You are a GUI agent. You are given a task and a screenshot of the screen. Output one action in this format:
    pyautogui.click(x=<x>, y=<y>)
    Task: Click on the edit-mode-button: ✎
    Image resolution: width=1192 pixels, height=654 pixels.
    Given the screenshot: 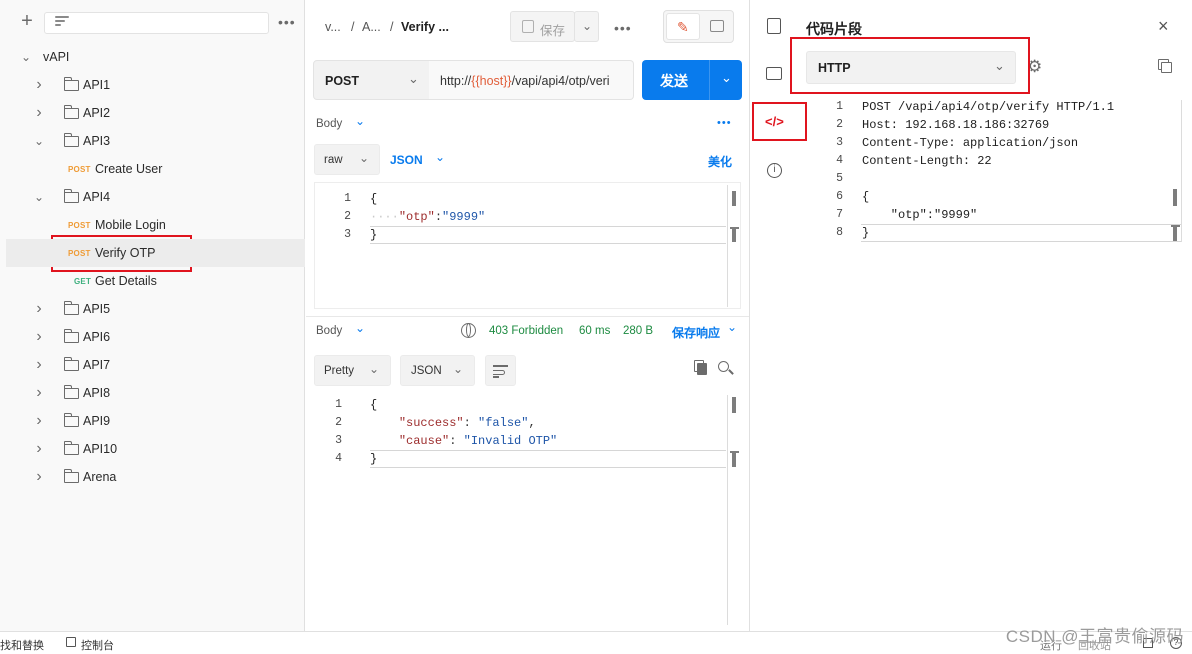 What is the action you would take?
    pyautogui.click(x=683, y=26)
    